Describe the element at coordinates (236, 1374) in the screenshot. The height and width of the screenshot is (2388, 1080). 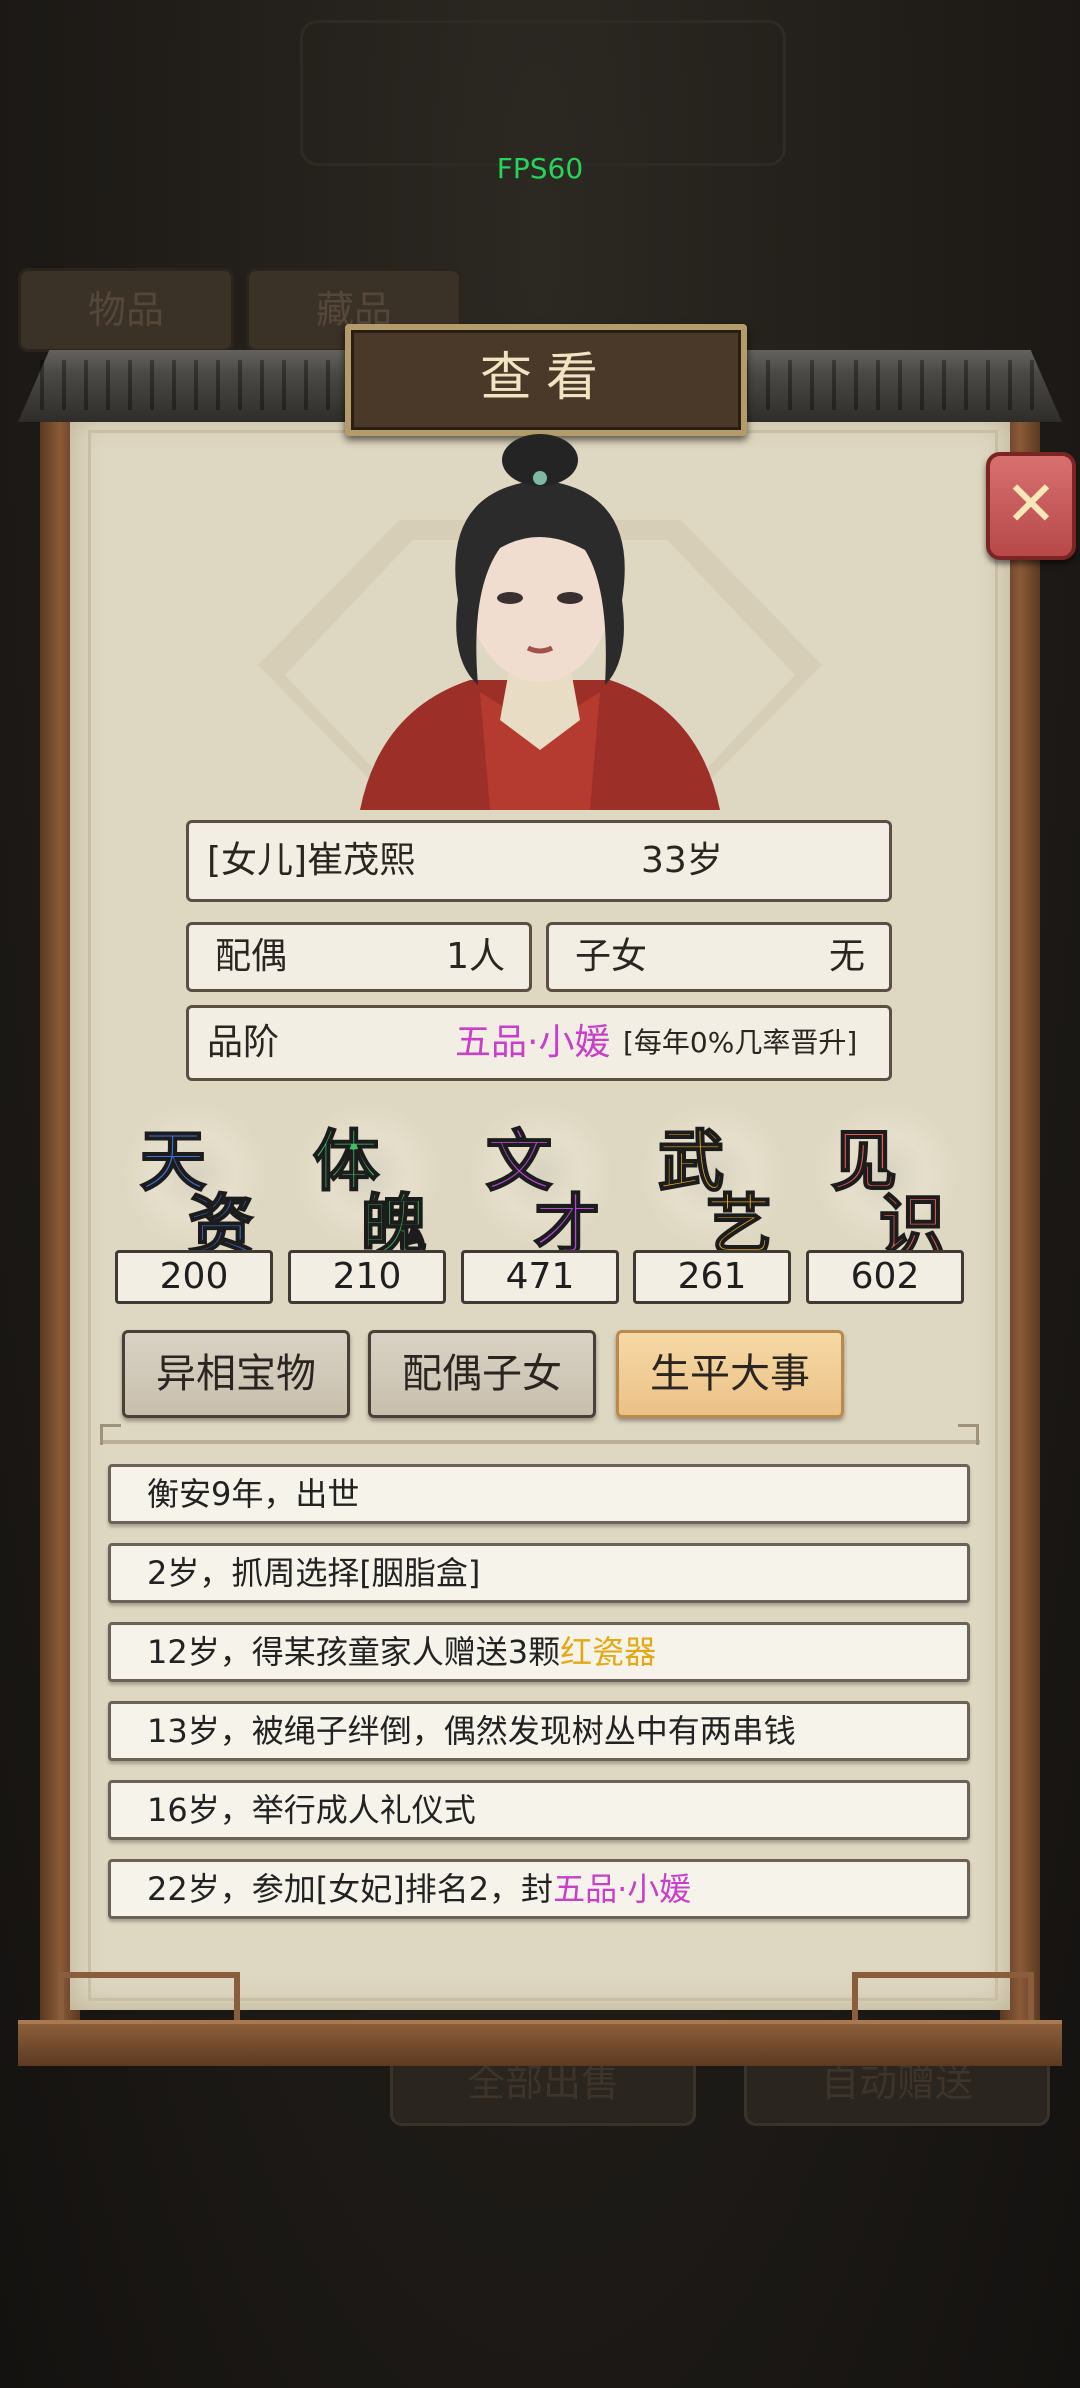
I see `tab-treasures: 异相宝物` at that location.